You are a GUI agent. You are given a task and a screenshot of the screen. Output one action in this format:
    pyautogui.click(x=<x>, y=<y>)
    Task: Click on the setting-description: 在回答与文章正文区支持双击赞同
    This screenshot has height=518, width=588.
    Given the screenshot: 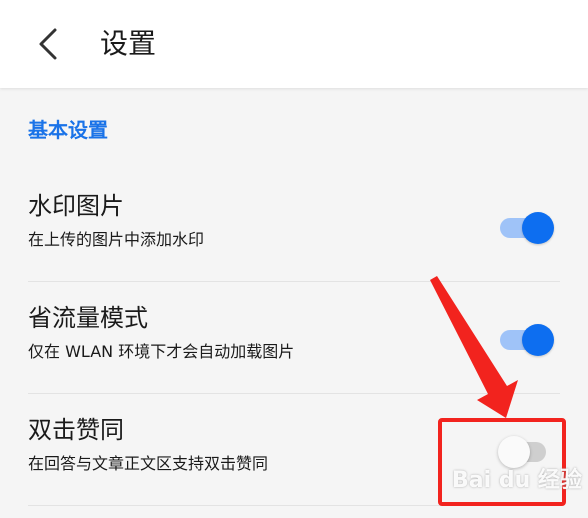 What is the action you would take?
    pyautogui.click(x=148, y=463)
    